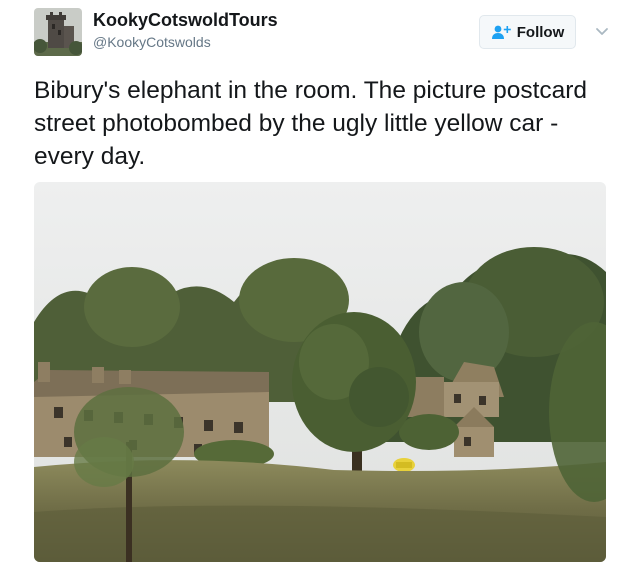 The image size is (640, 562). I want to click on user-handle: @KookyCotswolds, so click(152, 42).